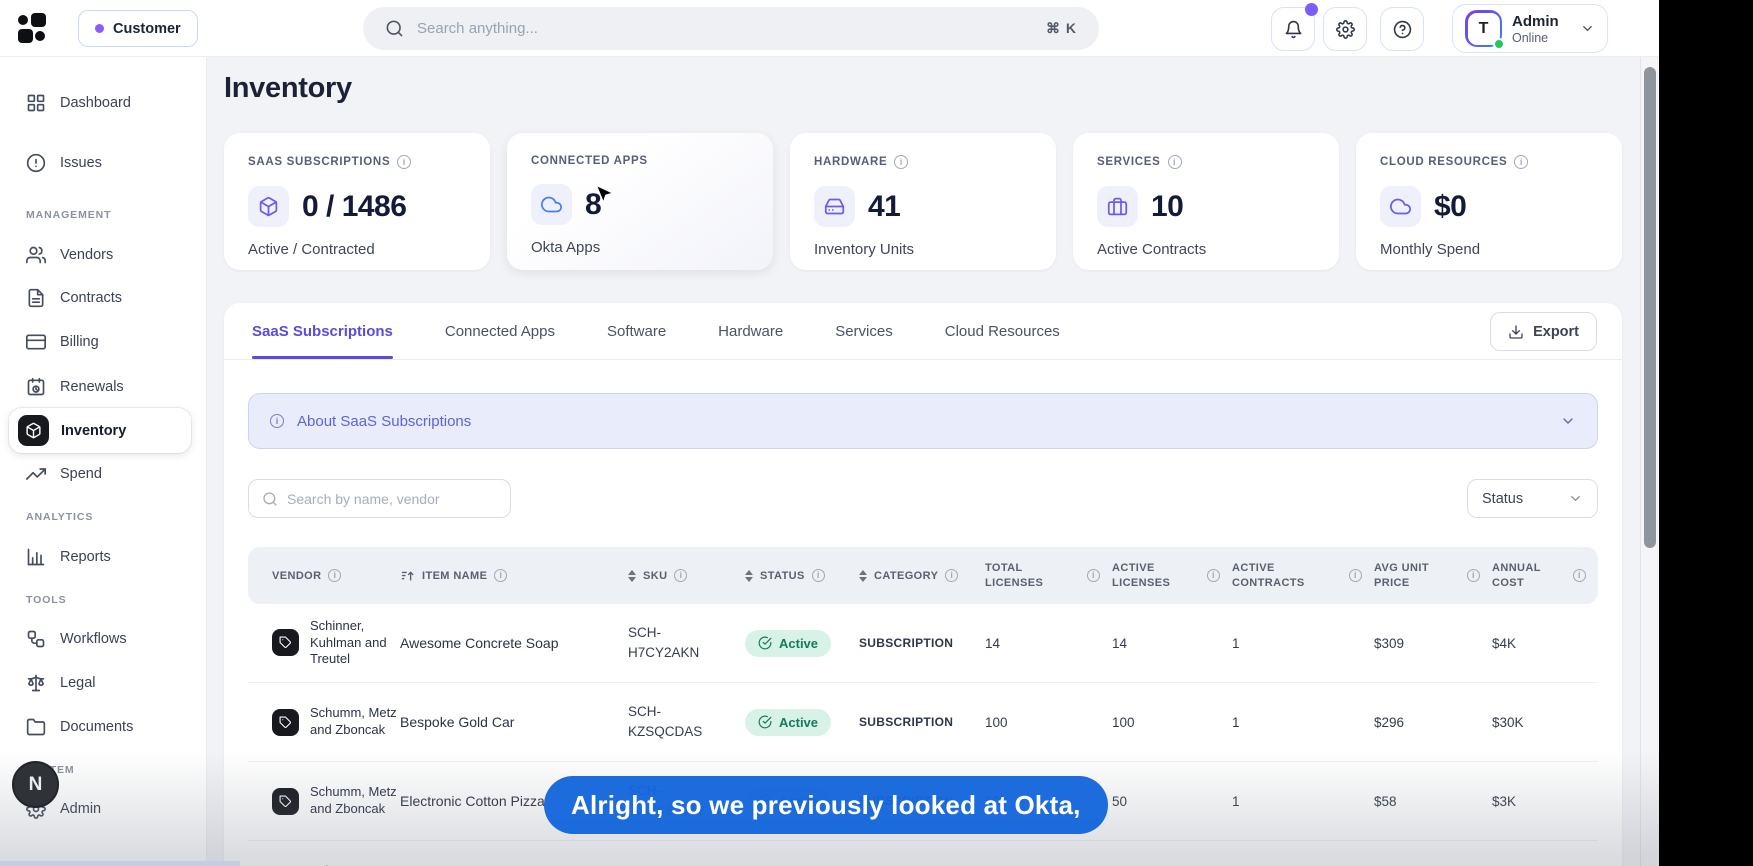 Image resolution: width=1753 pixels, height=866 pixels. What do you see at coordinates (87, 255) in the screenshot?
I see `sidebar-label: Vendors` at bounding box center [87, 255].